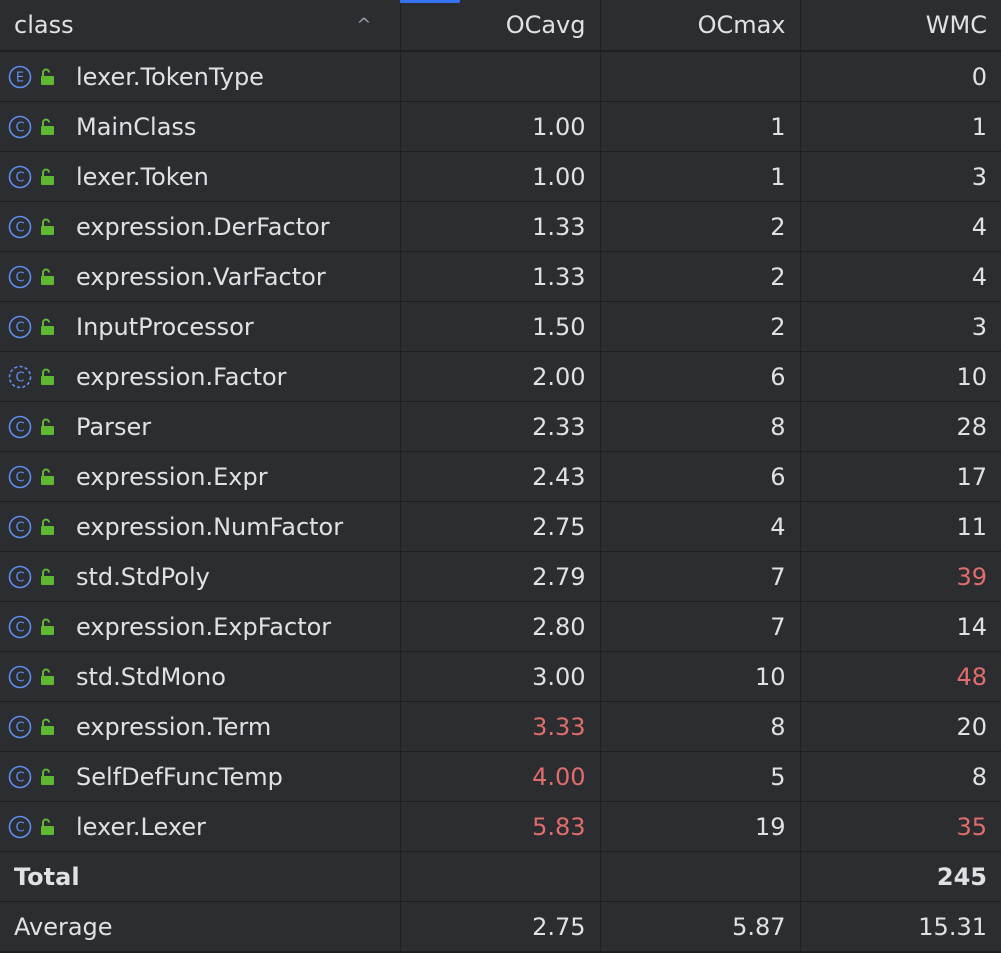 The width and height of the screenshot is (1001, 953). I want to click on table-row: Cexpression.VarFactor 1.33 2 4, so click(500, 276).